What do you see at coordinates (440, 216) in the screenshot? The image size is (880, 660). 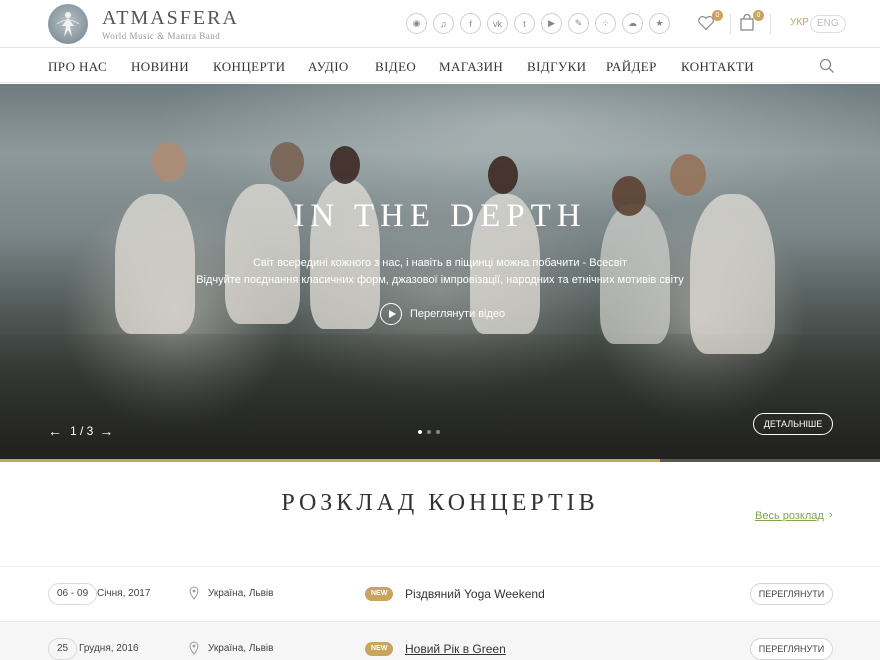 I see `hero-title: IN THE DEPTH` at bounding box center [440, 216].